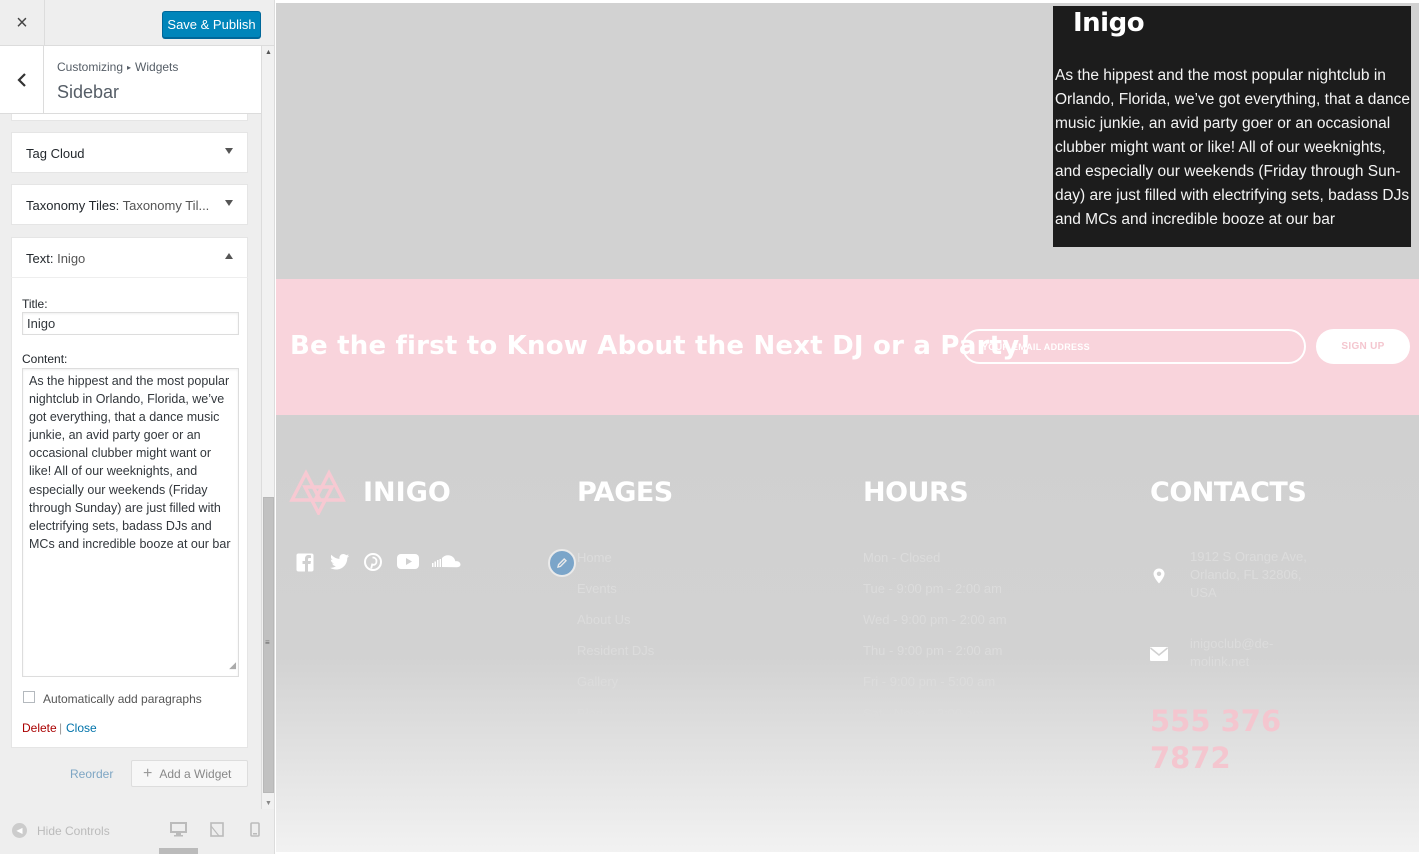  Describe the element at coordinates (597, 681) in the screenshot. I see `footer-link-gallery: Gallery` at that location.